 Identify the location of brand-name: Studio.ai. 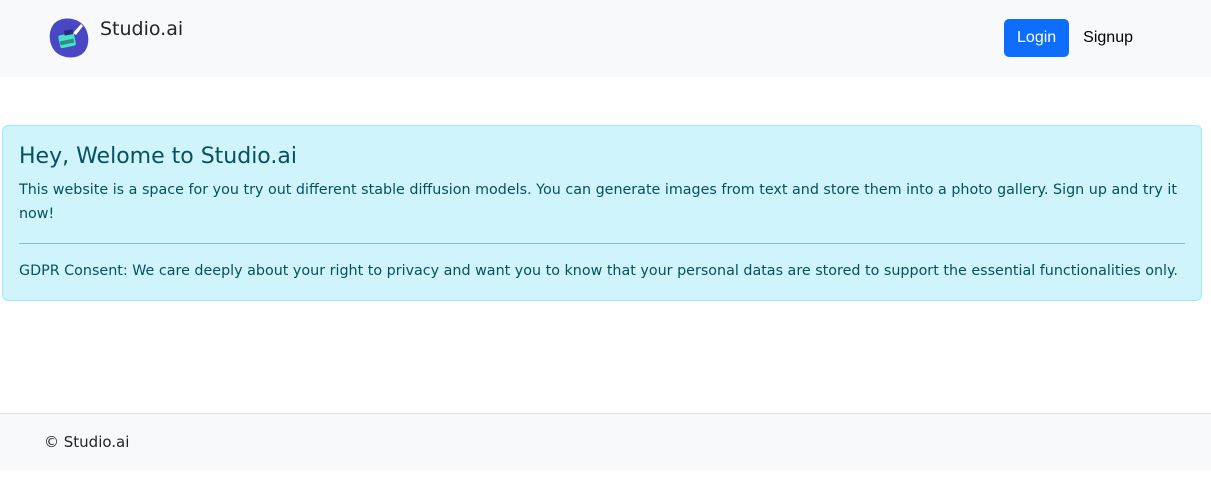
(142, 29).